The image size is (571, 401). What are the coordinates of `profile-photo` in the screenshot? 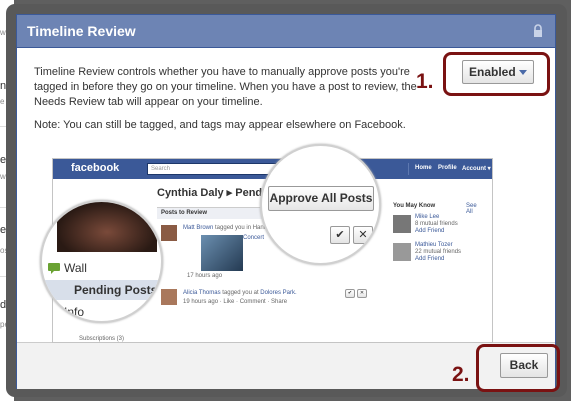 It's located at (107, 227).